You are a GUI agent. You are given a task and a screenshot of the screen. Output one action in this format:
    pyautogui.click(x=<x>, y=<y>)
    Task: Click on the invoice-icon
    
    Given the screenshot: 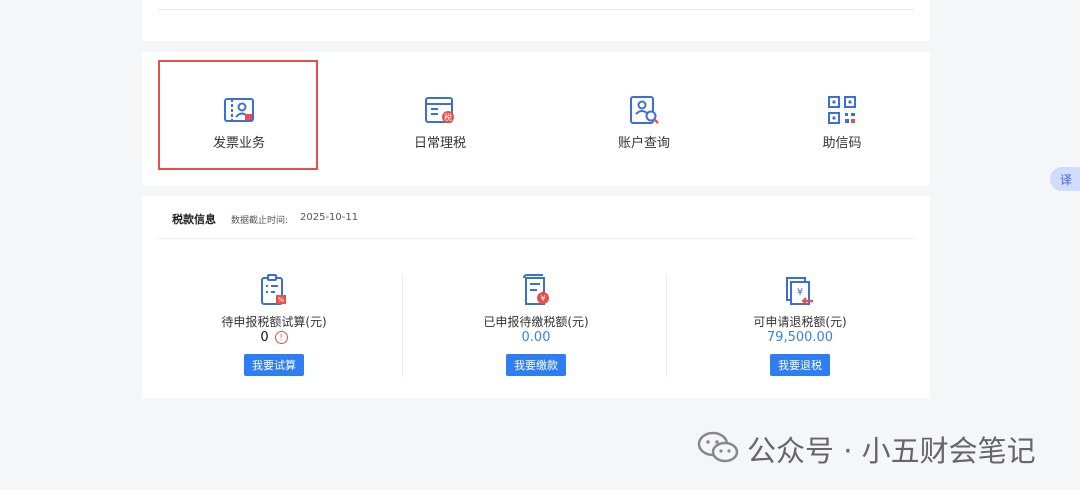 What is the action you would take?
    pyautogui.click(x=239, y=110)
    